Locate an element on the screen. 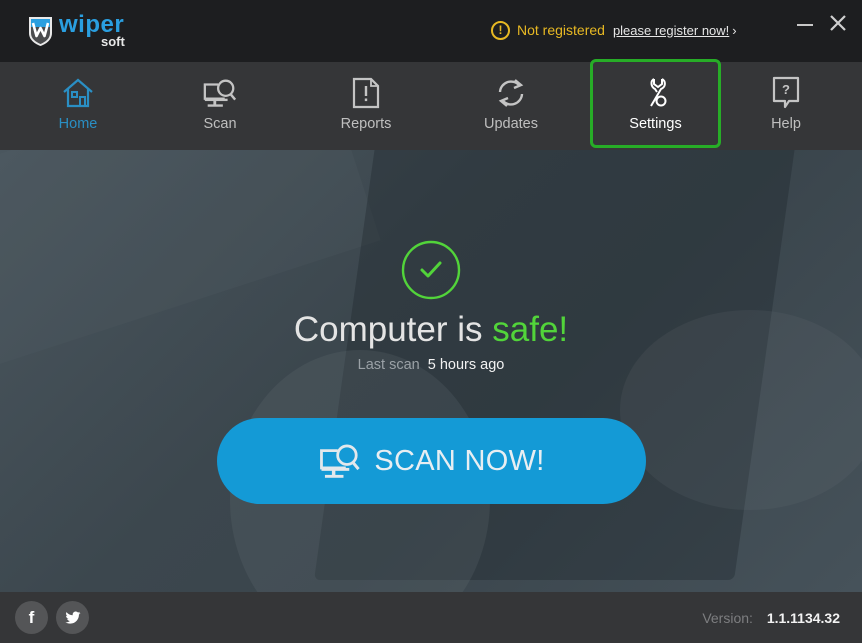  shield-logo-icon is located at coordinates (40, 31).